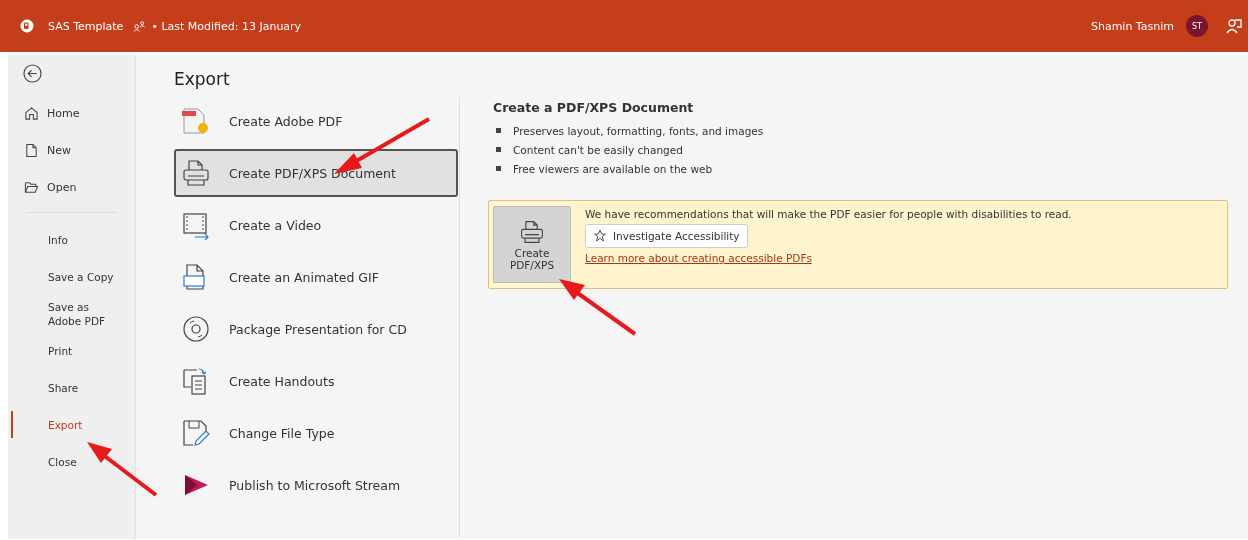 This screenshot has width=1248, height=540. Describe the element at coordinates (27, 26) in the screenshot. I see `app-icon` at that location.